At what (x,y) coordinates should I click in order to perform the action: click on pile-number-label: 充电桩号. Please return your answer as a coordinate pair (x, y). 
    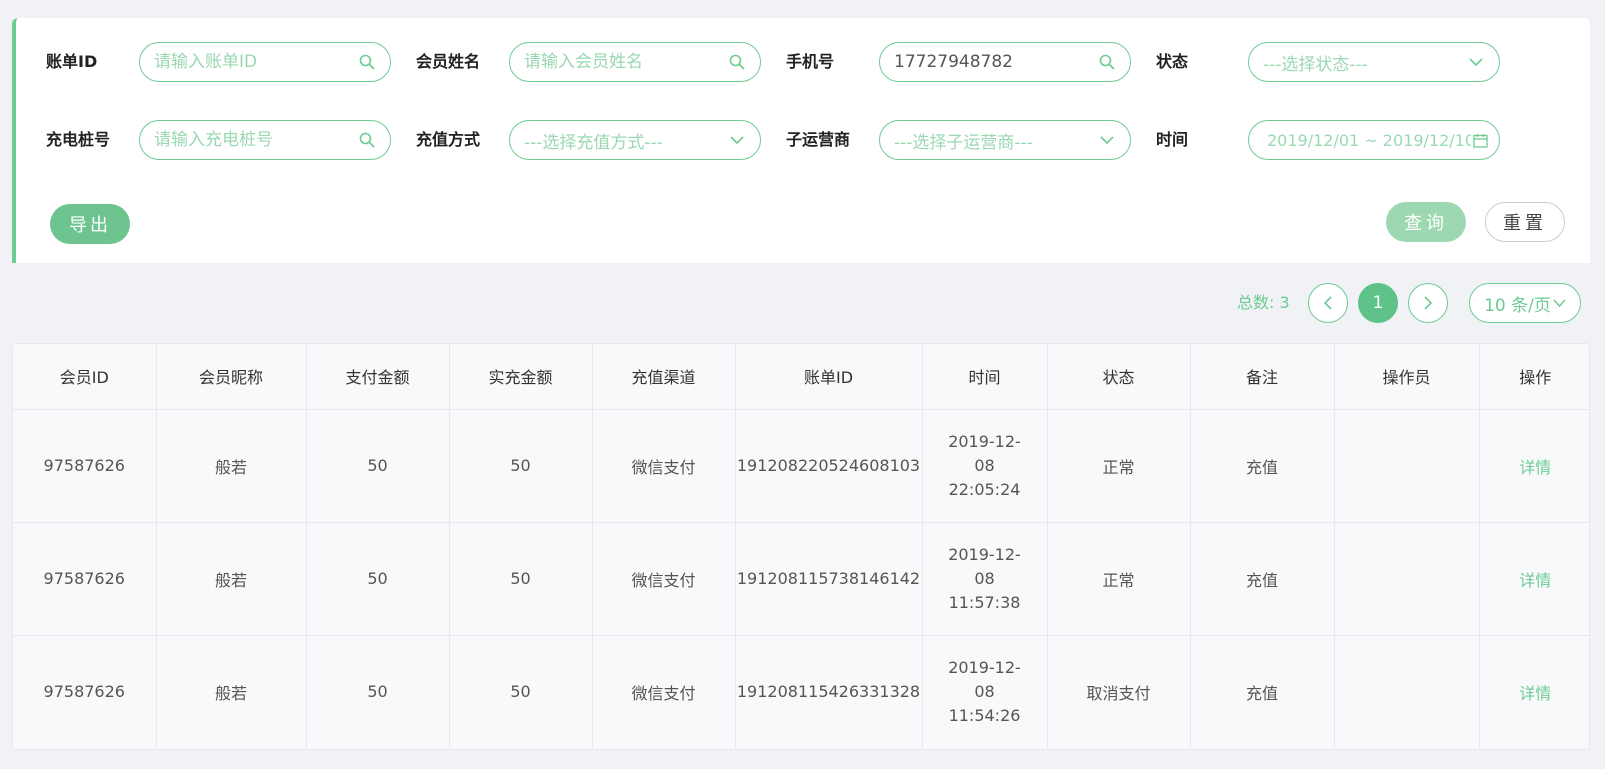
    Looking at the image, I should click on (78, 139).